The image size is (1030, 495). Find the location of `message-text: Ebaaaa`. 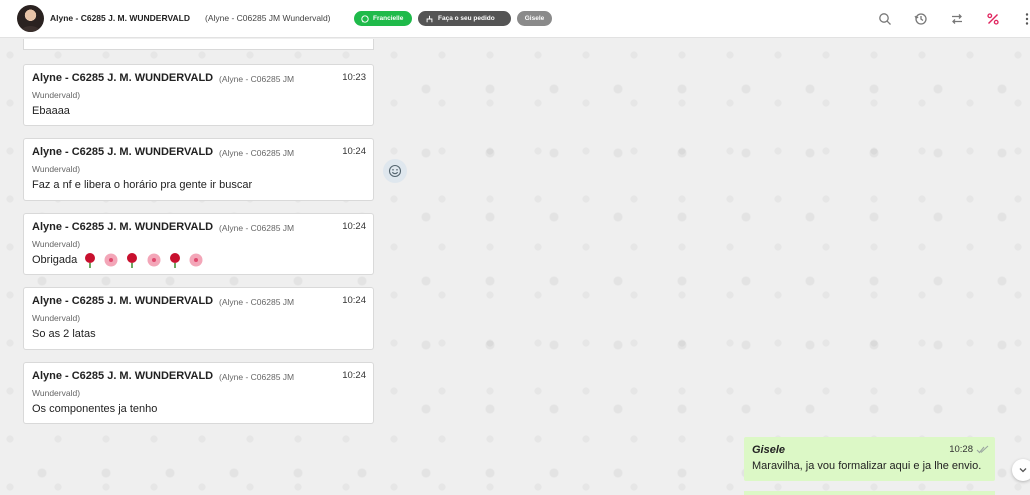

message-text: Ebaaaa is located at coordinates (51, 111).